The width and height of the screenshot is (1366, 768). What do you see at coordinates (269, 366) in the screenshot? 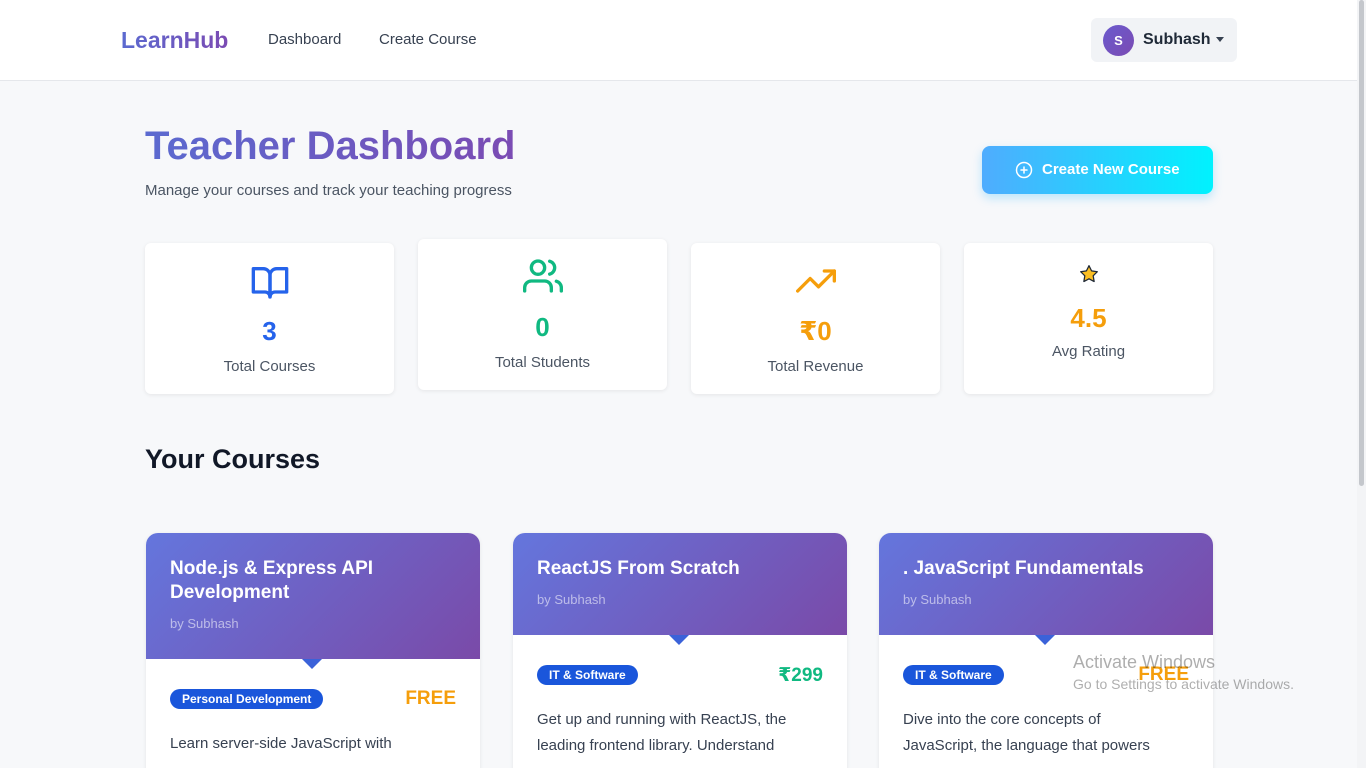
I see `stat-label-total-courses: Total Courses` at bounding box center [269, 366].